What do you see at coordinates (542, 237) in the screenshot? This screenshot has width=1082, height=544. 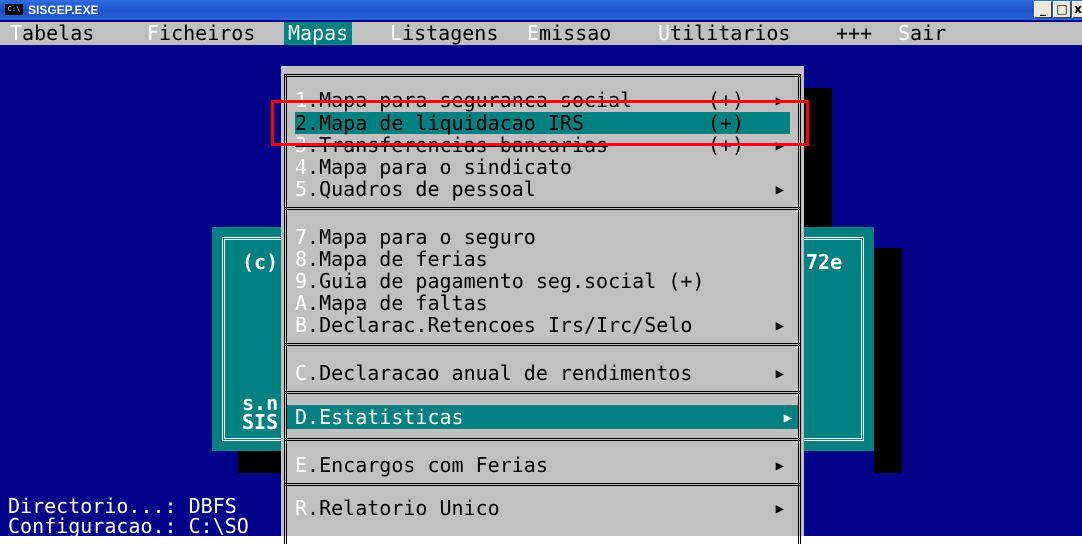 I see `menu-item-7: 7.Mapa para o seguro` at bounding box center [542, 237].